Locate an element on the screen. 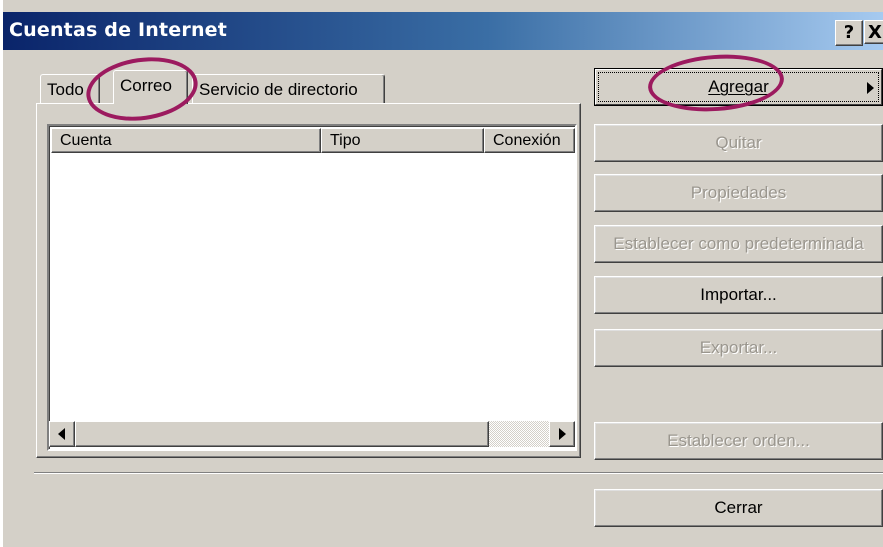 Image resolution: width=883 pixels, height=547 pixels. scroll-left-button is located at coordinates (62, 434).